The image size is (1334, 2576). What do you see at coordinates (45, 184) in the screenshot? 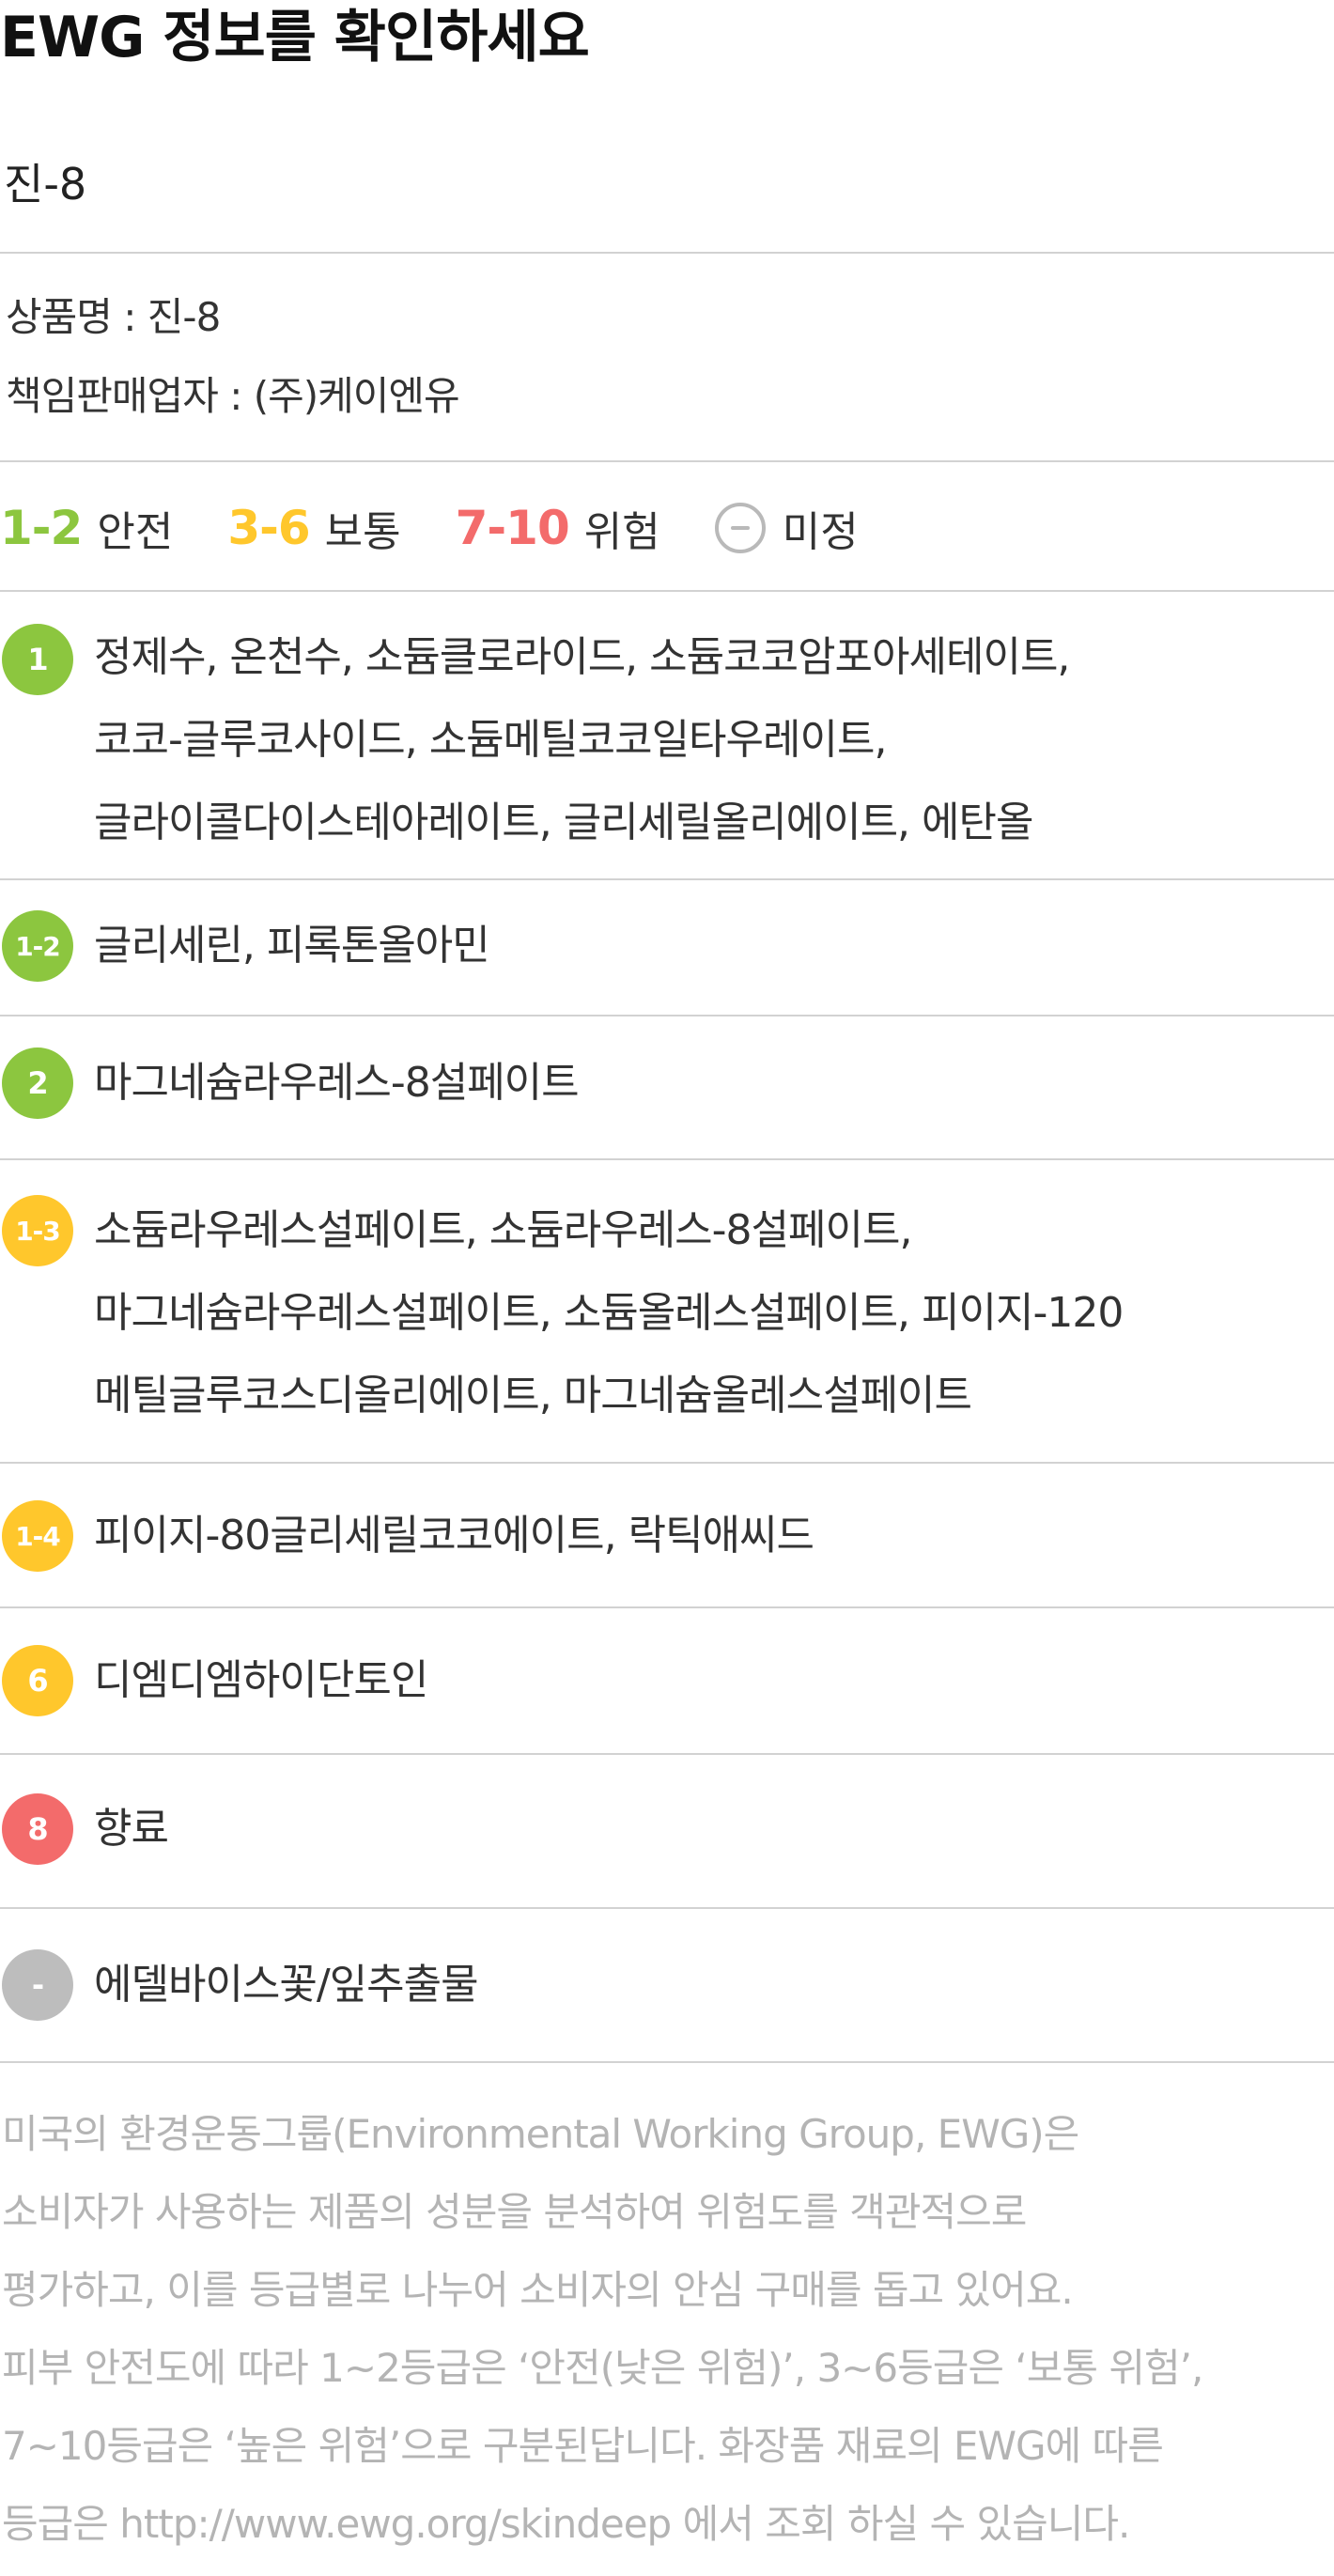
I see `product-name: 진-8` at bounding box center [45, 184].